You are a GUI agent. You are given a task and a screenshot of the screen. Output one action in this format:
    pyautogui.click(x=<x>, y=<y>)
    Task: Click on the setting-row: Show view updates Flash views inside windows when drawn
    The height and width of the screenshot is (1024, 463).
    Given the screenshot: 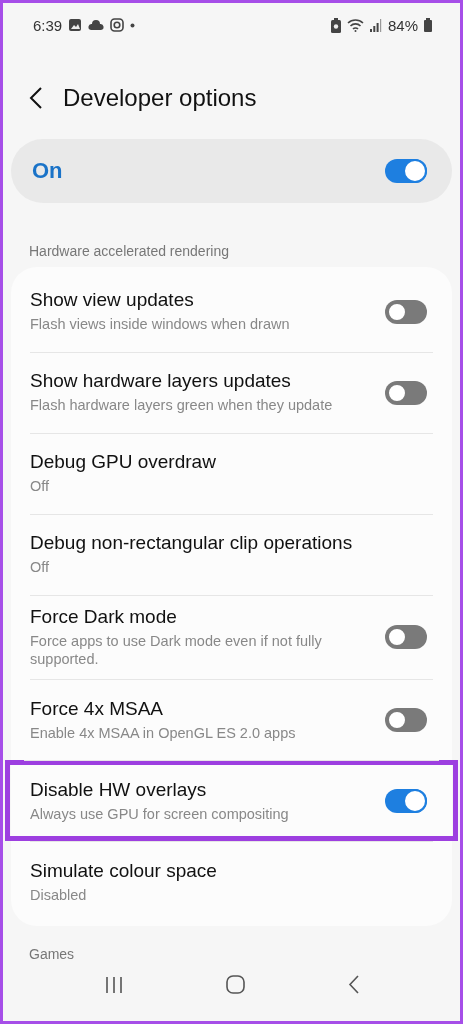 What is the action you would take?
    pyautogui.click(x=231, y=311)
    